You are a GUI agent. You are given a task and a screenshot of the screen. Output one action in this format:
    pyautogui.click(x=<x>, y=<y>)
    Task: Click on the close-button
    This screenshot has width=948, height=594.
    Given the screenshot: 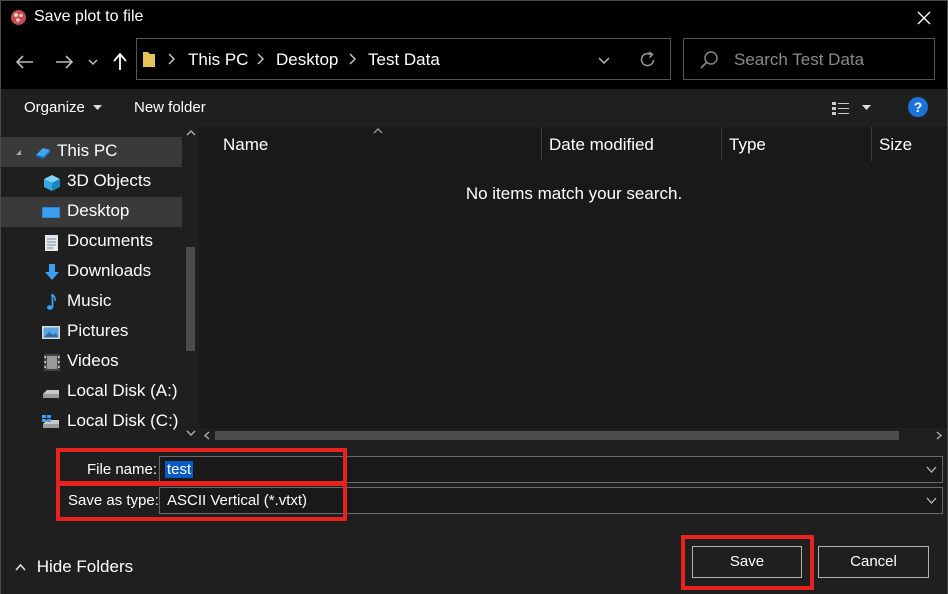 What is the action you would take?
    pyautogui.click(x=924, y=18)
    